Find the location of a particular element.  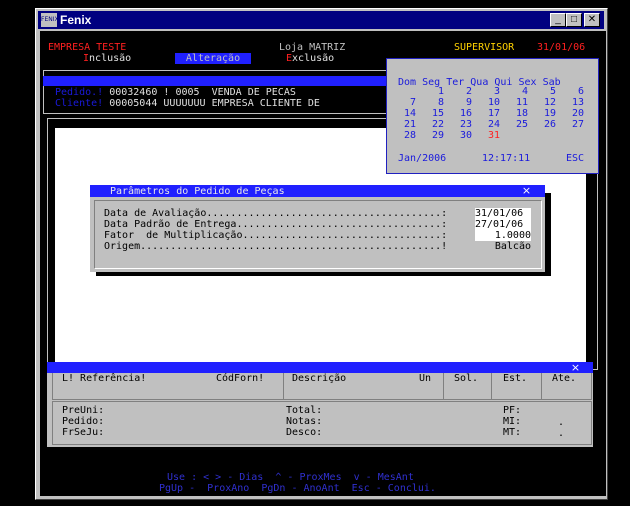

col-header-ate: Ate. is located at coordinates (564, 378).